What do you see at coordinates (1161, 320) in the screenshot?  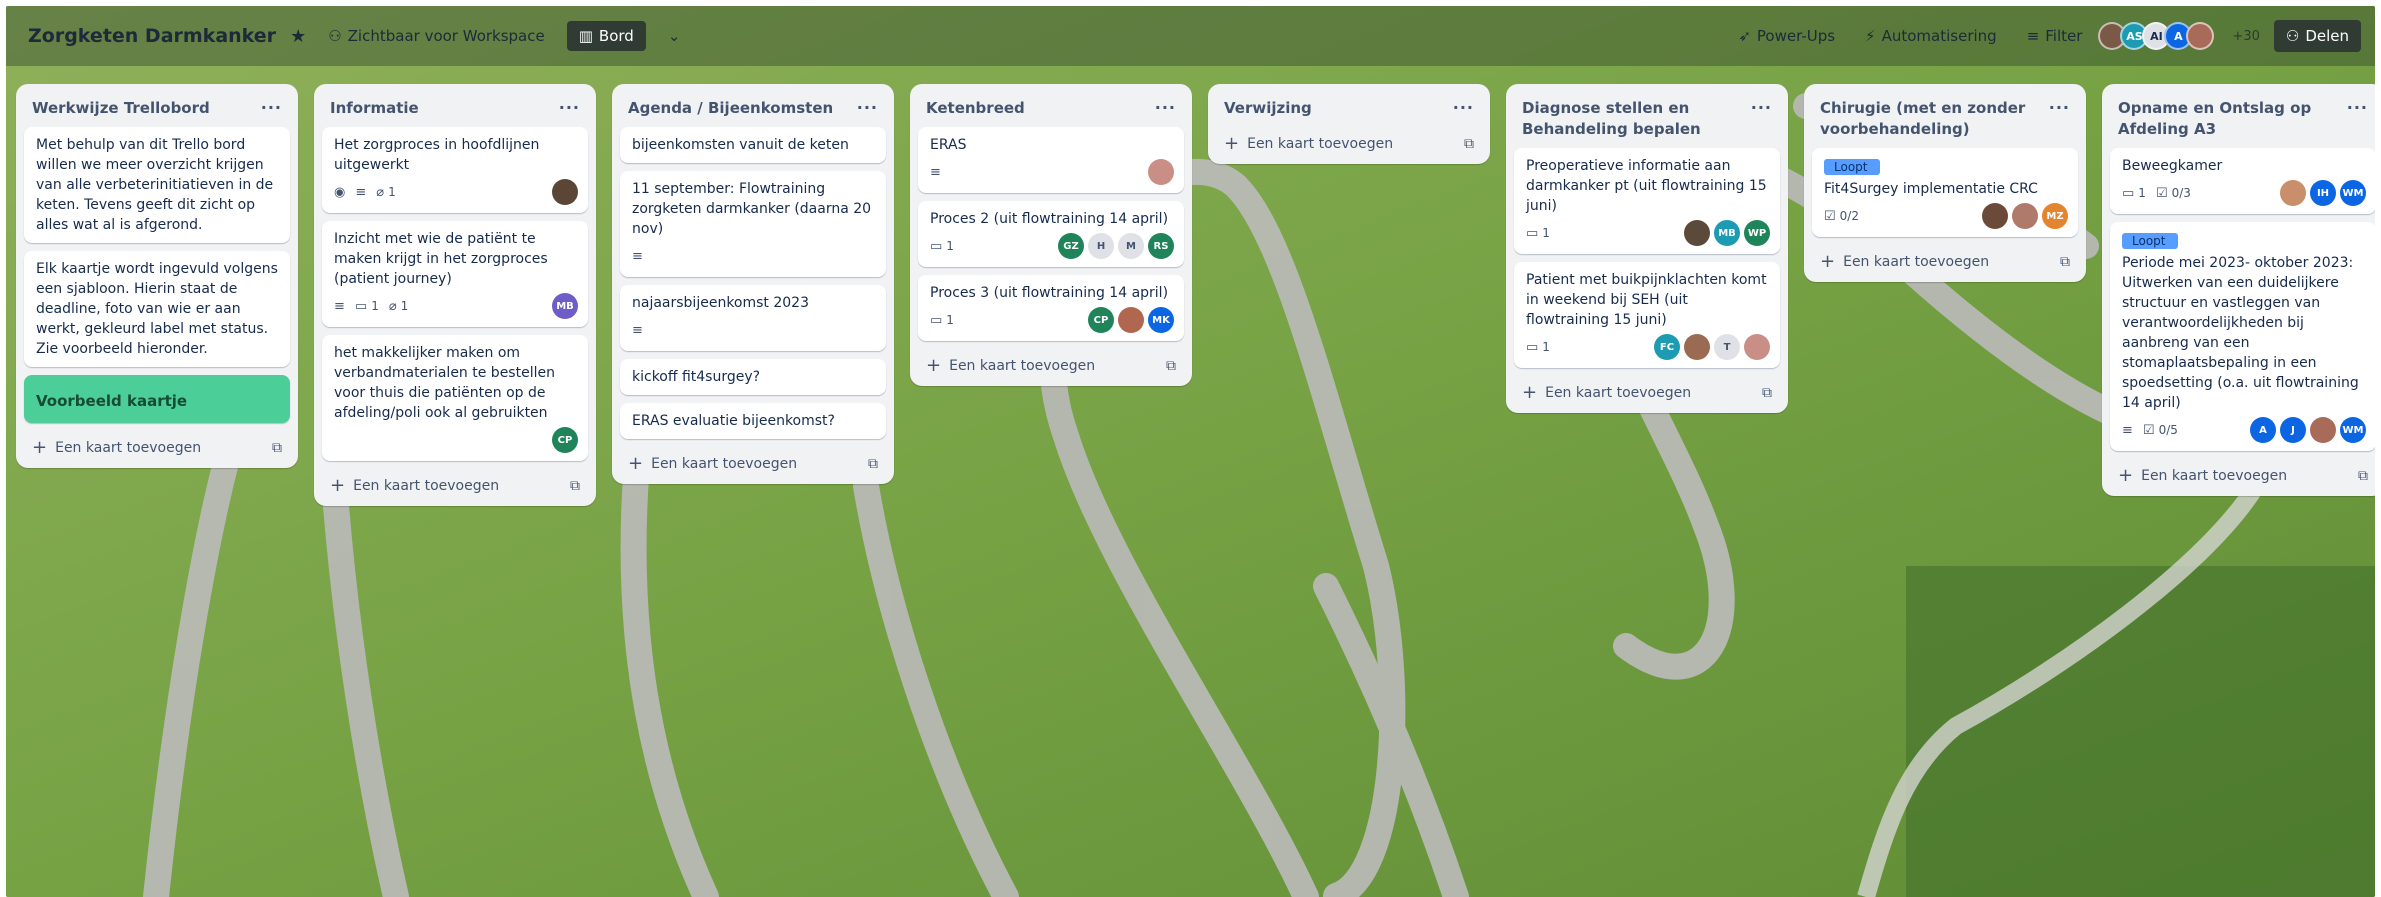 I see `member-avatar: MK` at bounding box center [1161, 320].